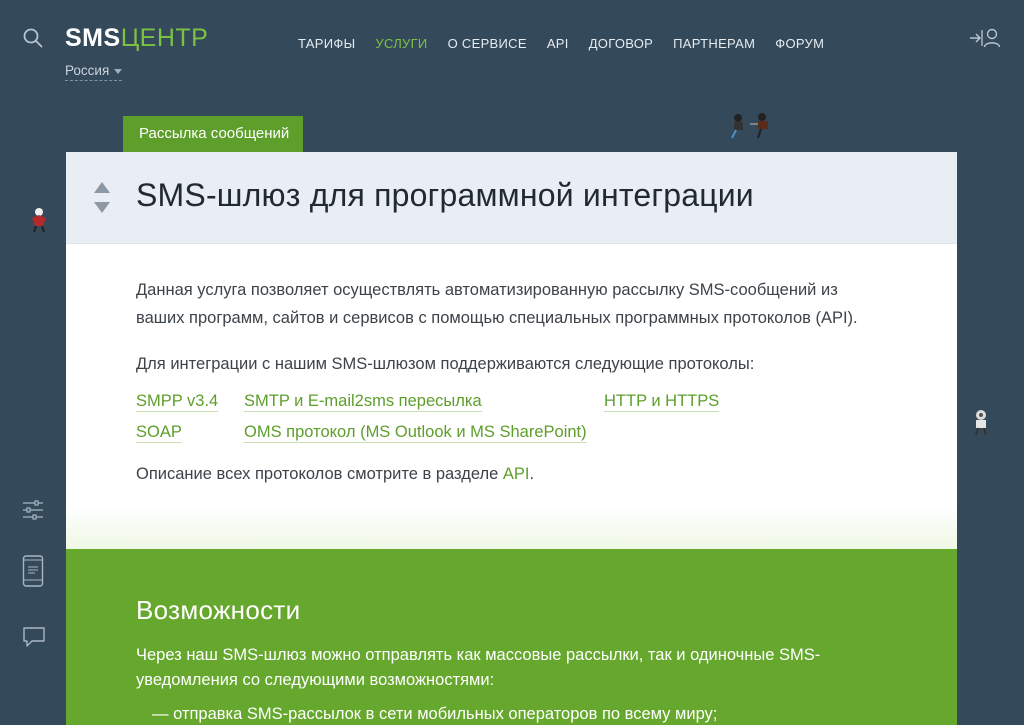 The image size is (1024, 725). Describe the element at coordinates (516, 474) in the screenshot. I see `api-link: API` at that location.